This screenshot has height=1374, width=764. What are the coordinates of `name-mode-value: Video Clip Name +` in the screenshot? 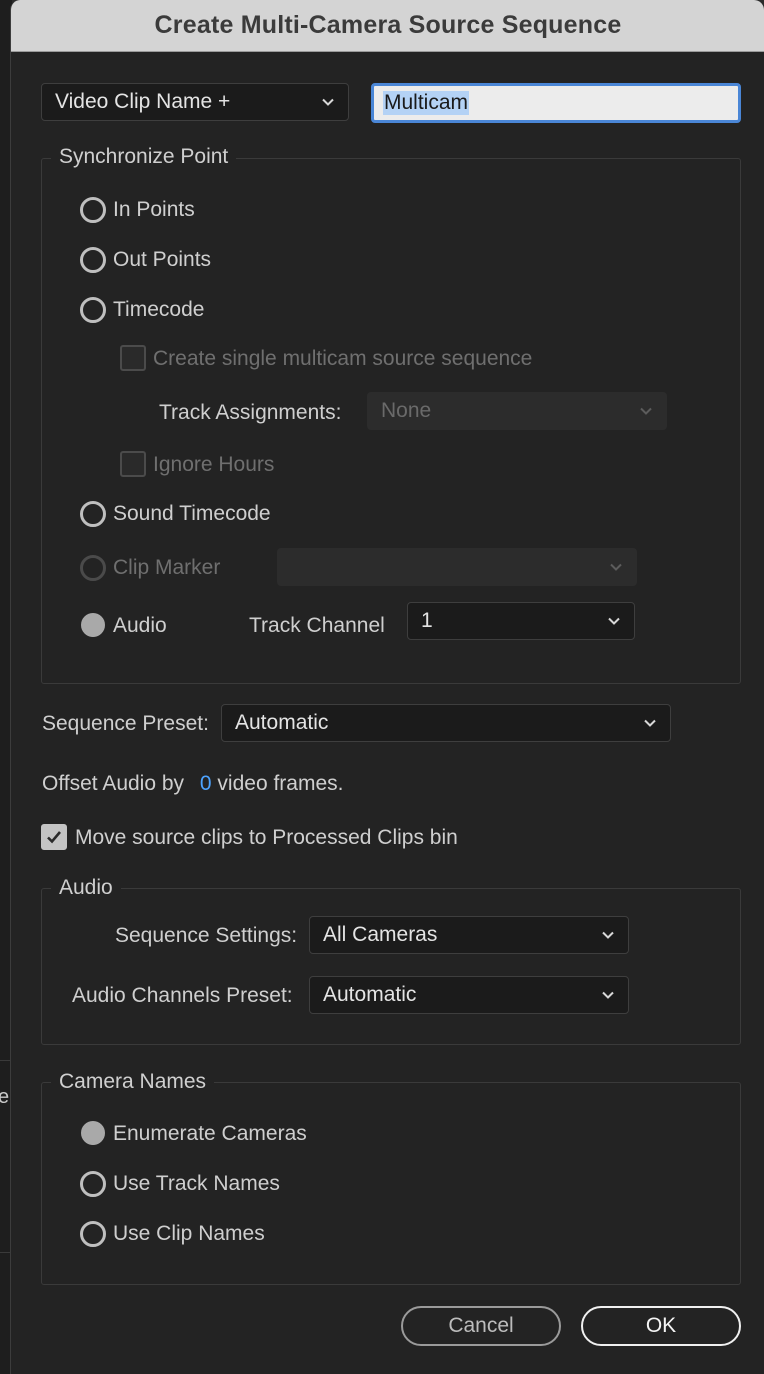 It's located at (143, 101).